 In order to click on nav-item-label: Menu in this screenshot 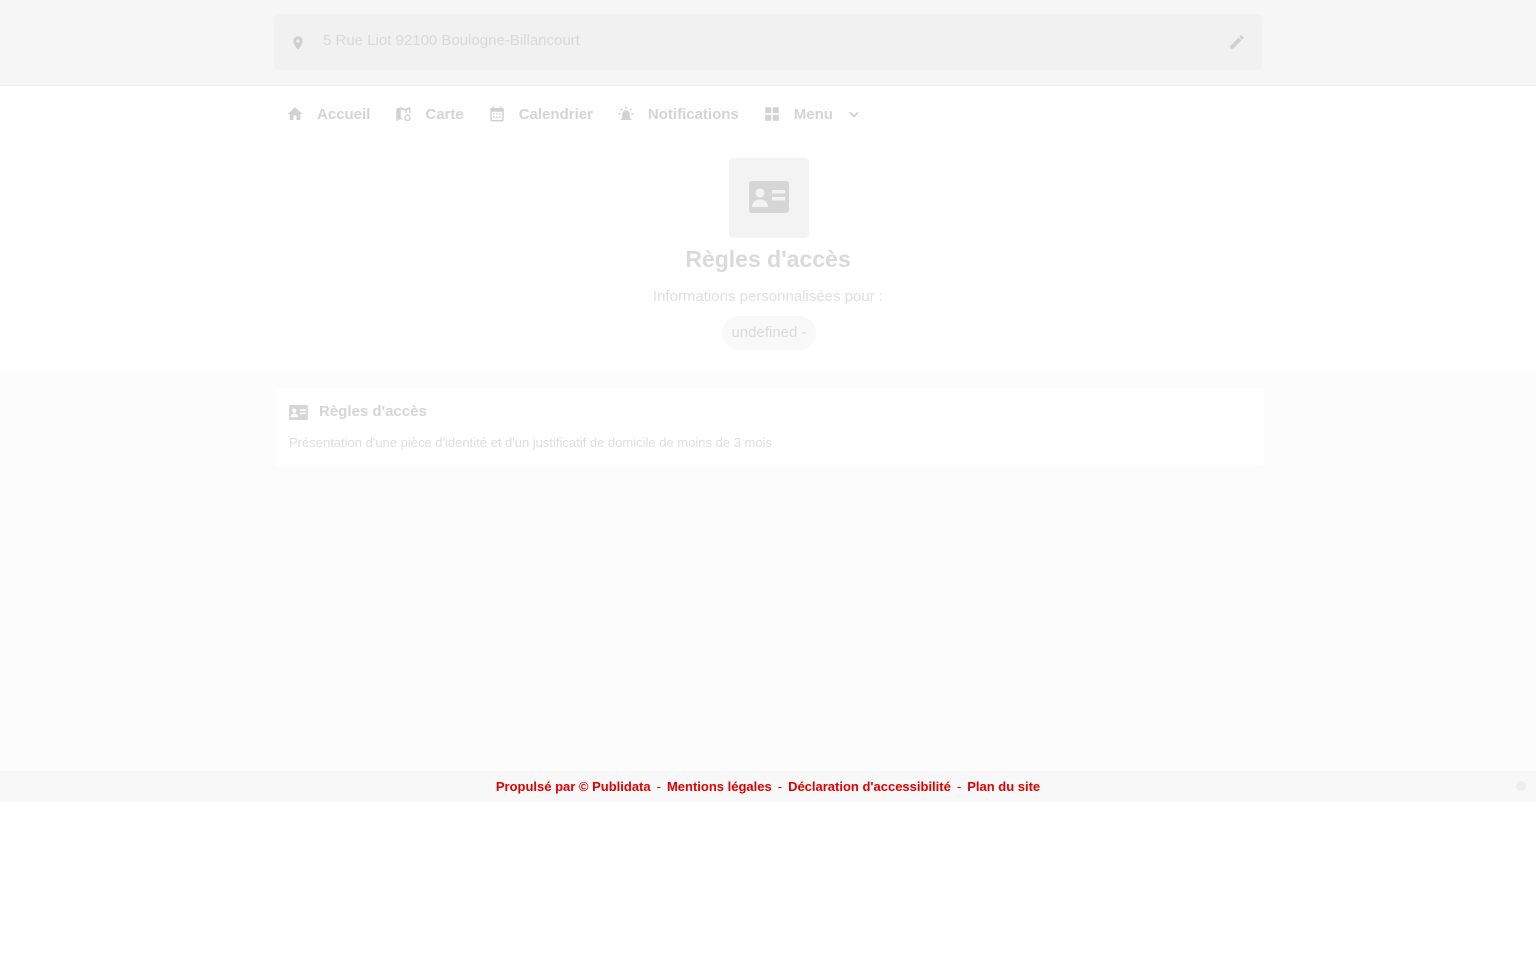, I will do `click(813, 114)`.